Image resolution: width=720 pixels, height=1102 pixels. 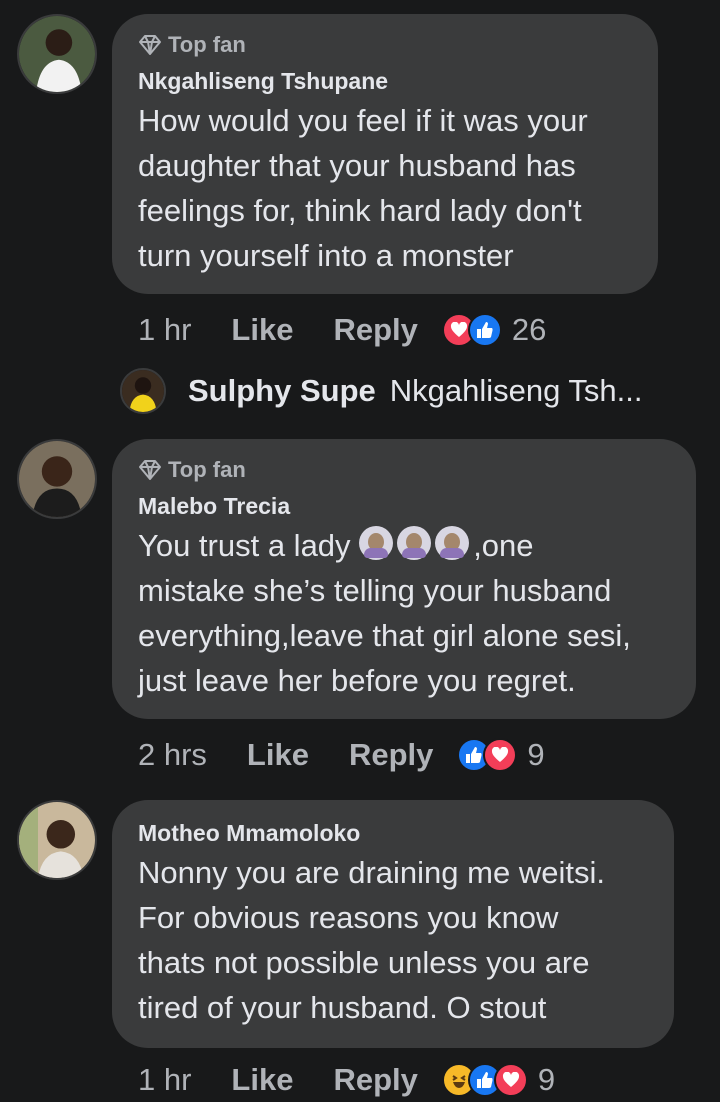 What do you see at coordinates (360, 210) in the screenshot?
I see `comment-line: feelings for, think hard lady don't` at bounding box center [360, 210].